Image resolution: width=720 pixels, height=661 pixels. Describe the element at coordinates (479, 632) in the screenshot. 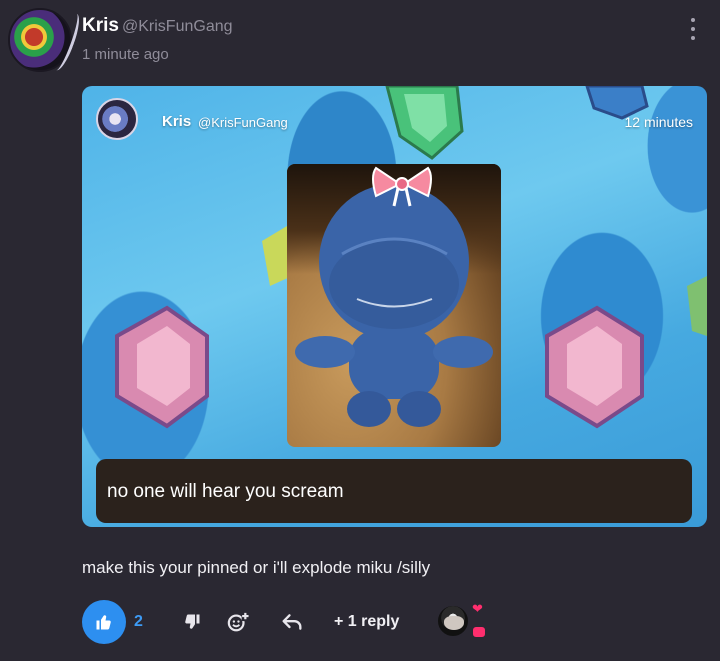

I see `chat-bubble-icon` at that location.